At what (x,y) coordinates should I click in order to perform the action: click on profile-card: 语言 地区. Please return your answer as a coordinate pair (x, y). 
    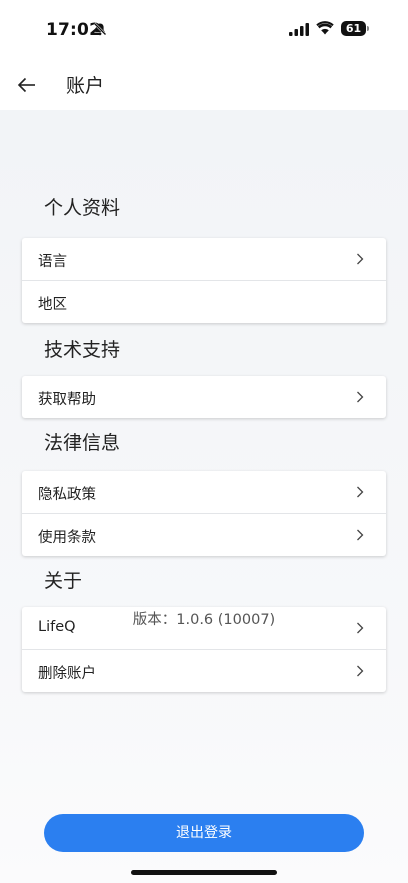
    Looking at the image, I should click on (204, 280).